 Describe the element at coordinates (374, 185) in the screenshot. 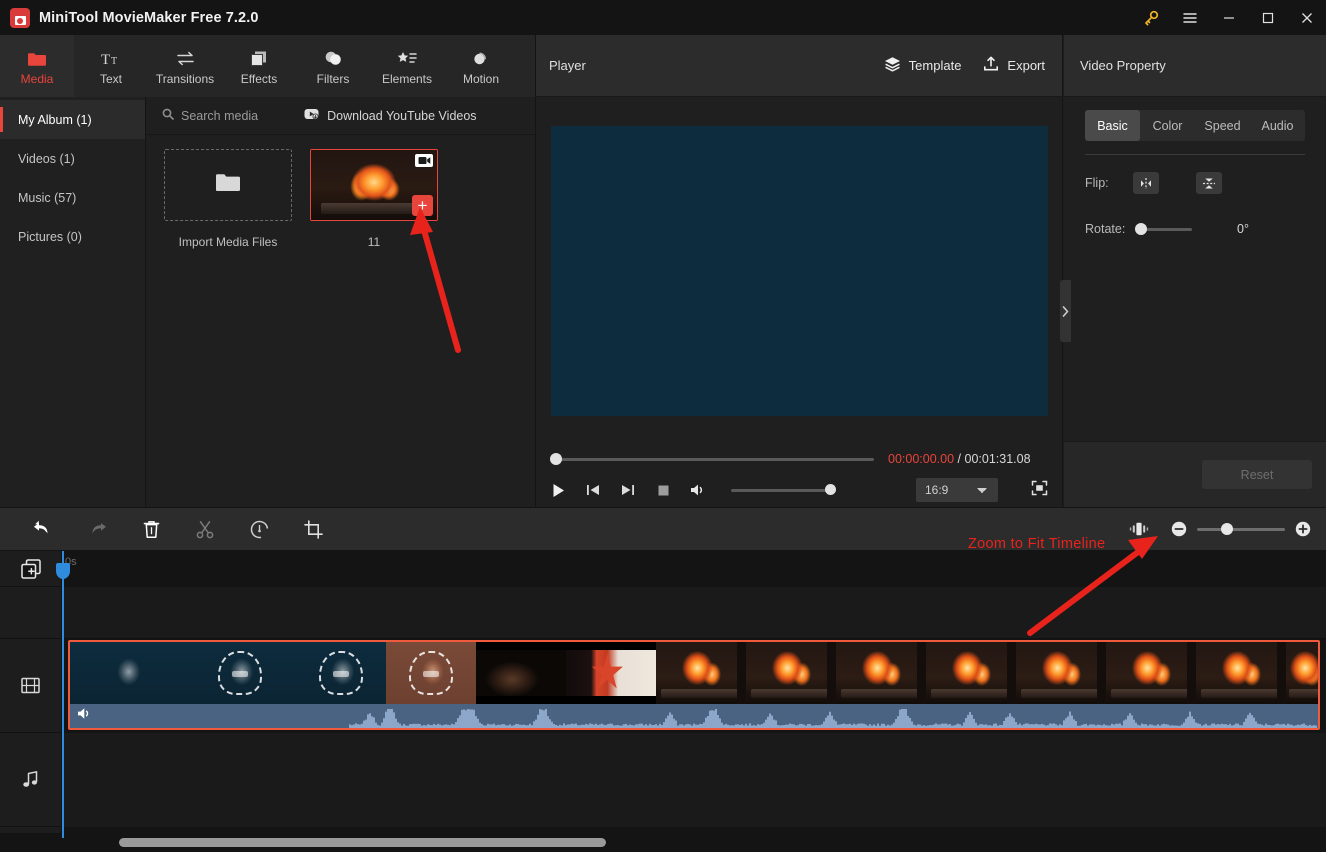

I see `media-thumbnail: +` at that location.